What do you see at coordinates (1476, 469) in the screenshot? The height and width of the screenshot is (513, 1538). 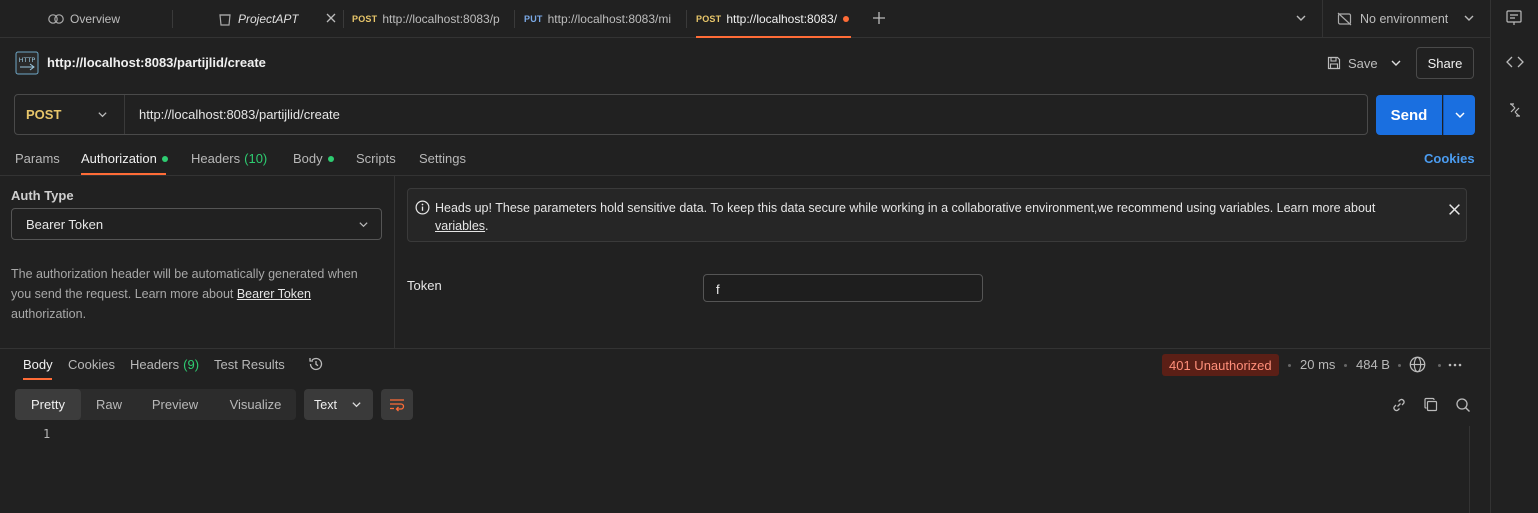 I see `response-scrollbar` at bounding box center [1476, 469].